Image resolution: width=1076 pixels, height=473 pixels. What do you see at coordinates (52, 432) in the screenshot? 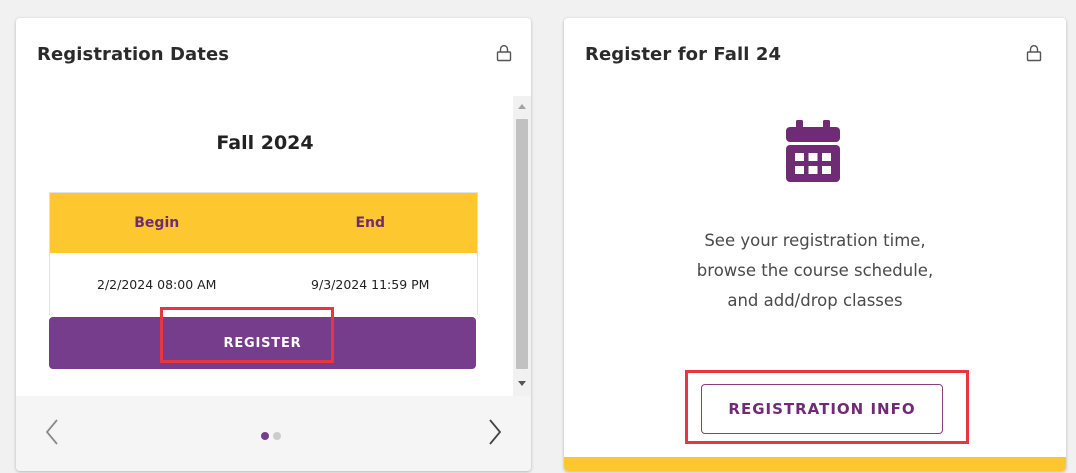
I see `chevron-left-icon` at bounding box center [52, 432].